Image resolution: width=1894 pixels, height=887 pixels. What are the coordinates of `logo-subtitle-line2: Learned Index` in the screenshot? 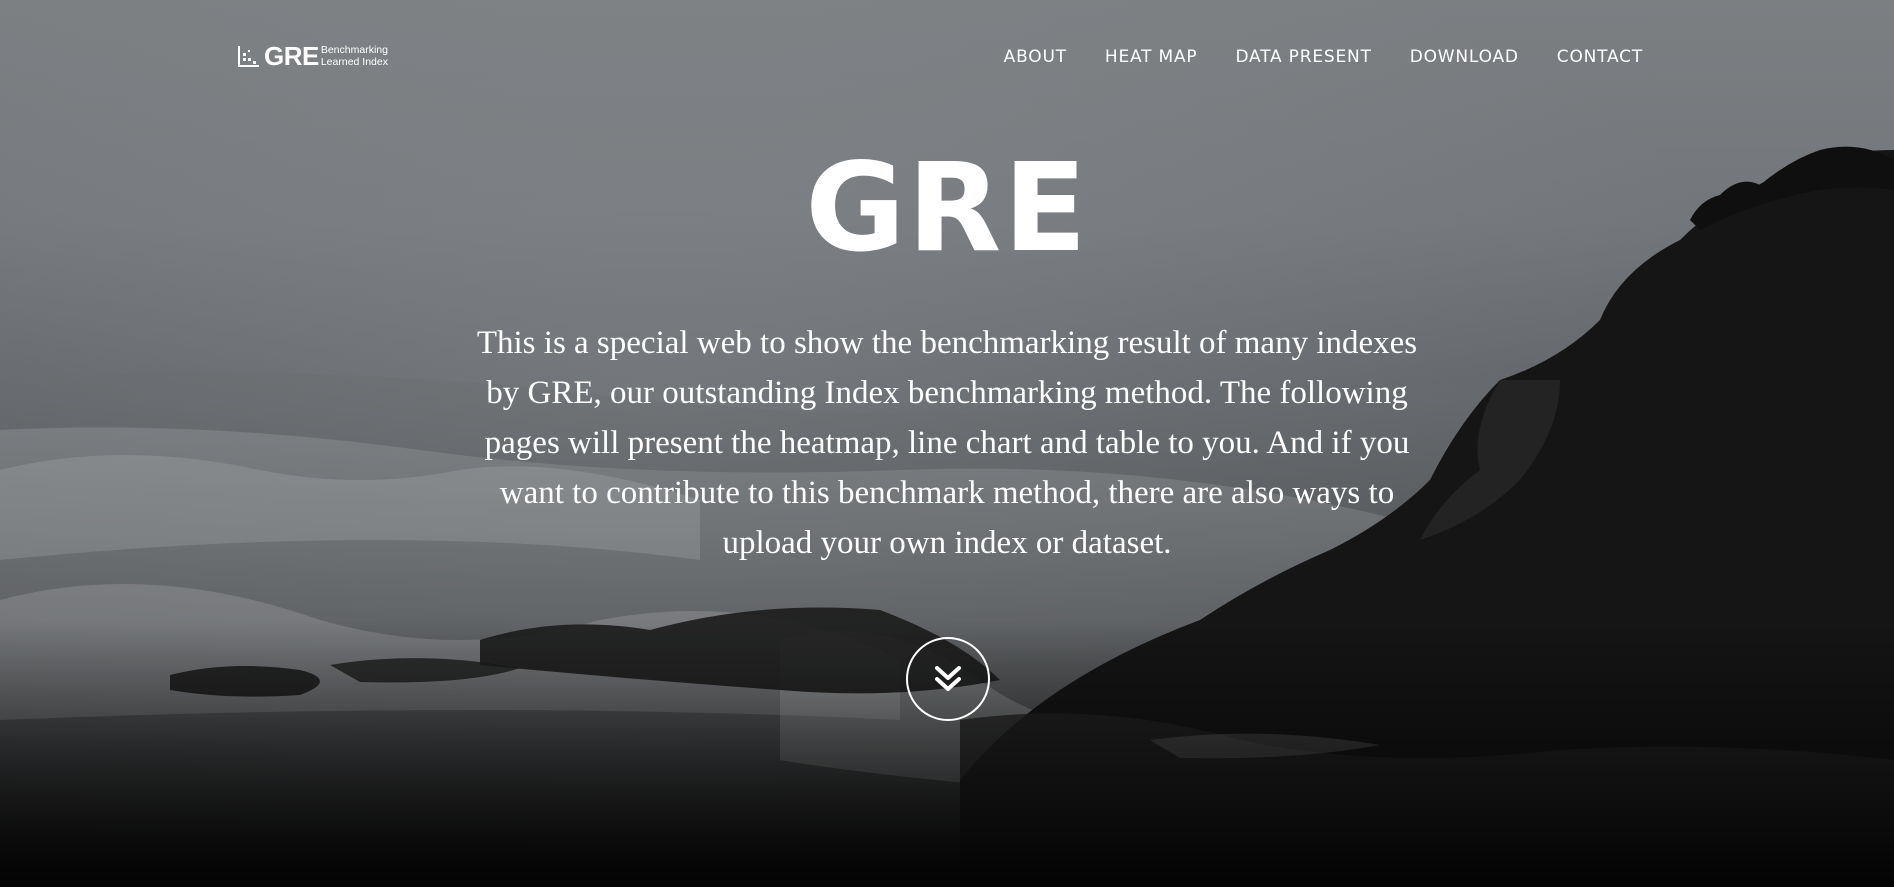 It's located at (354, 61).